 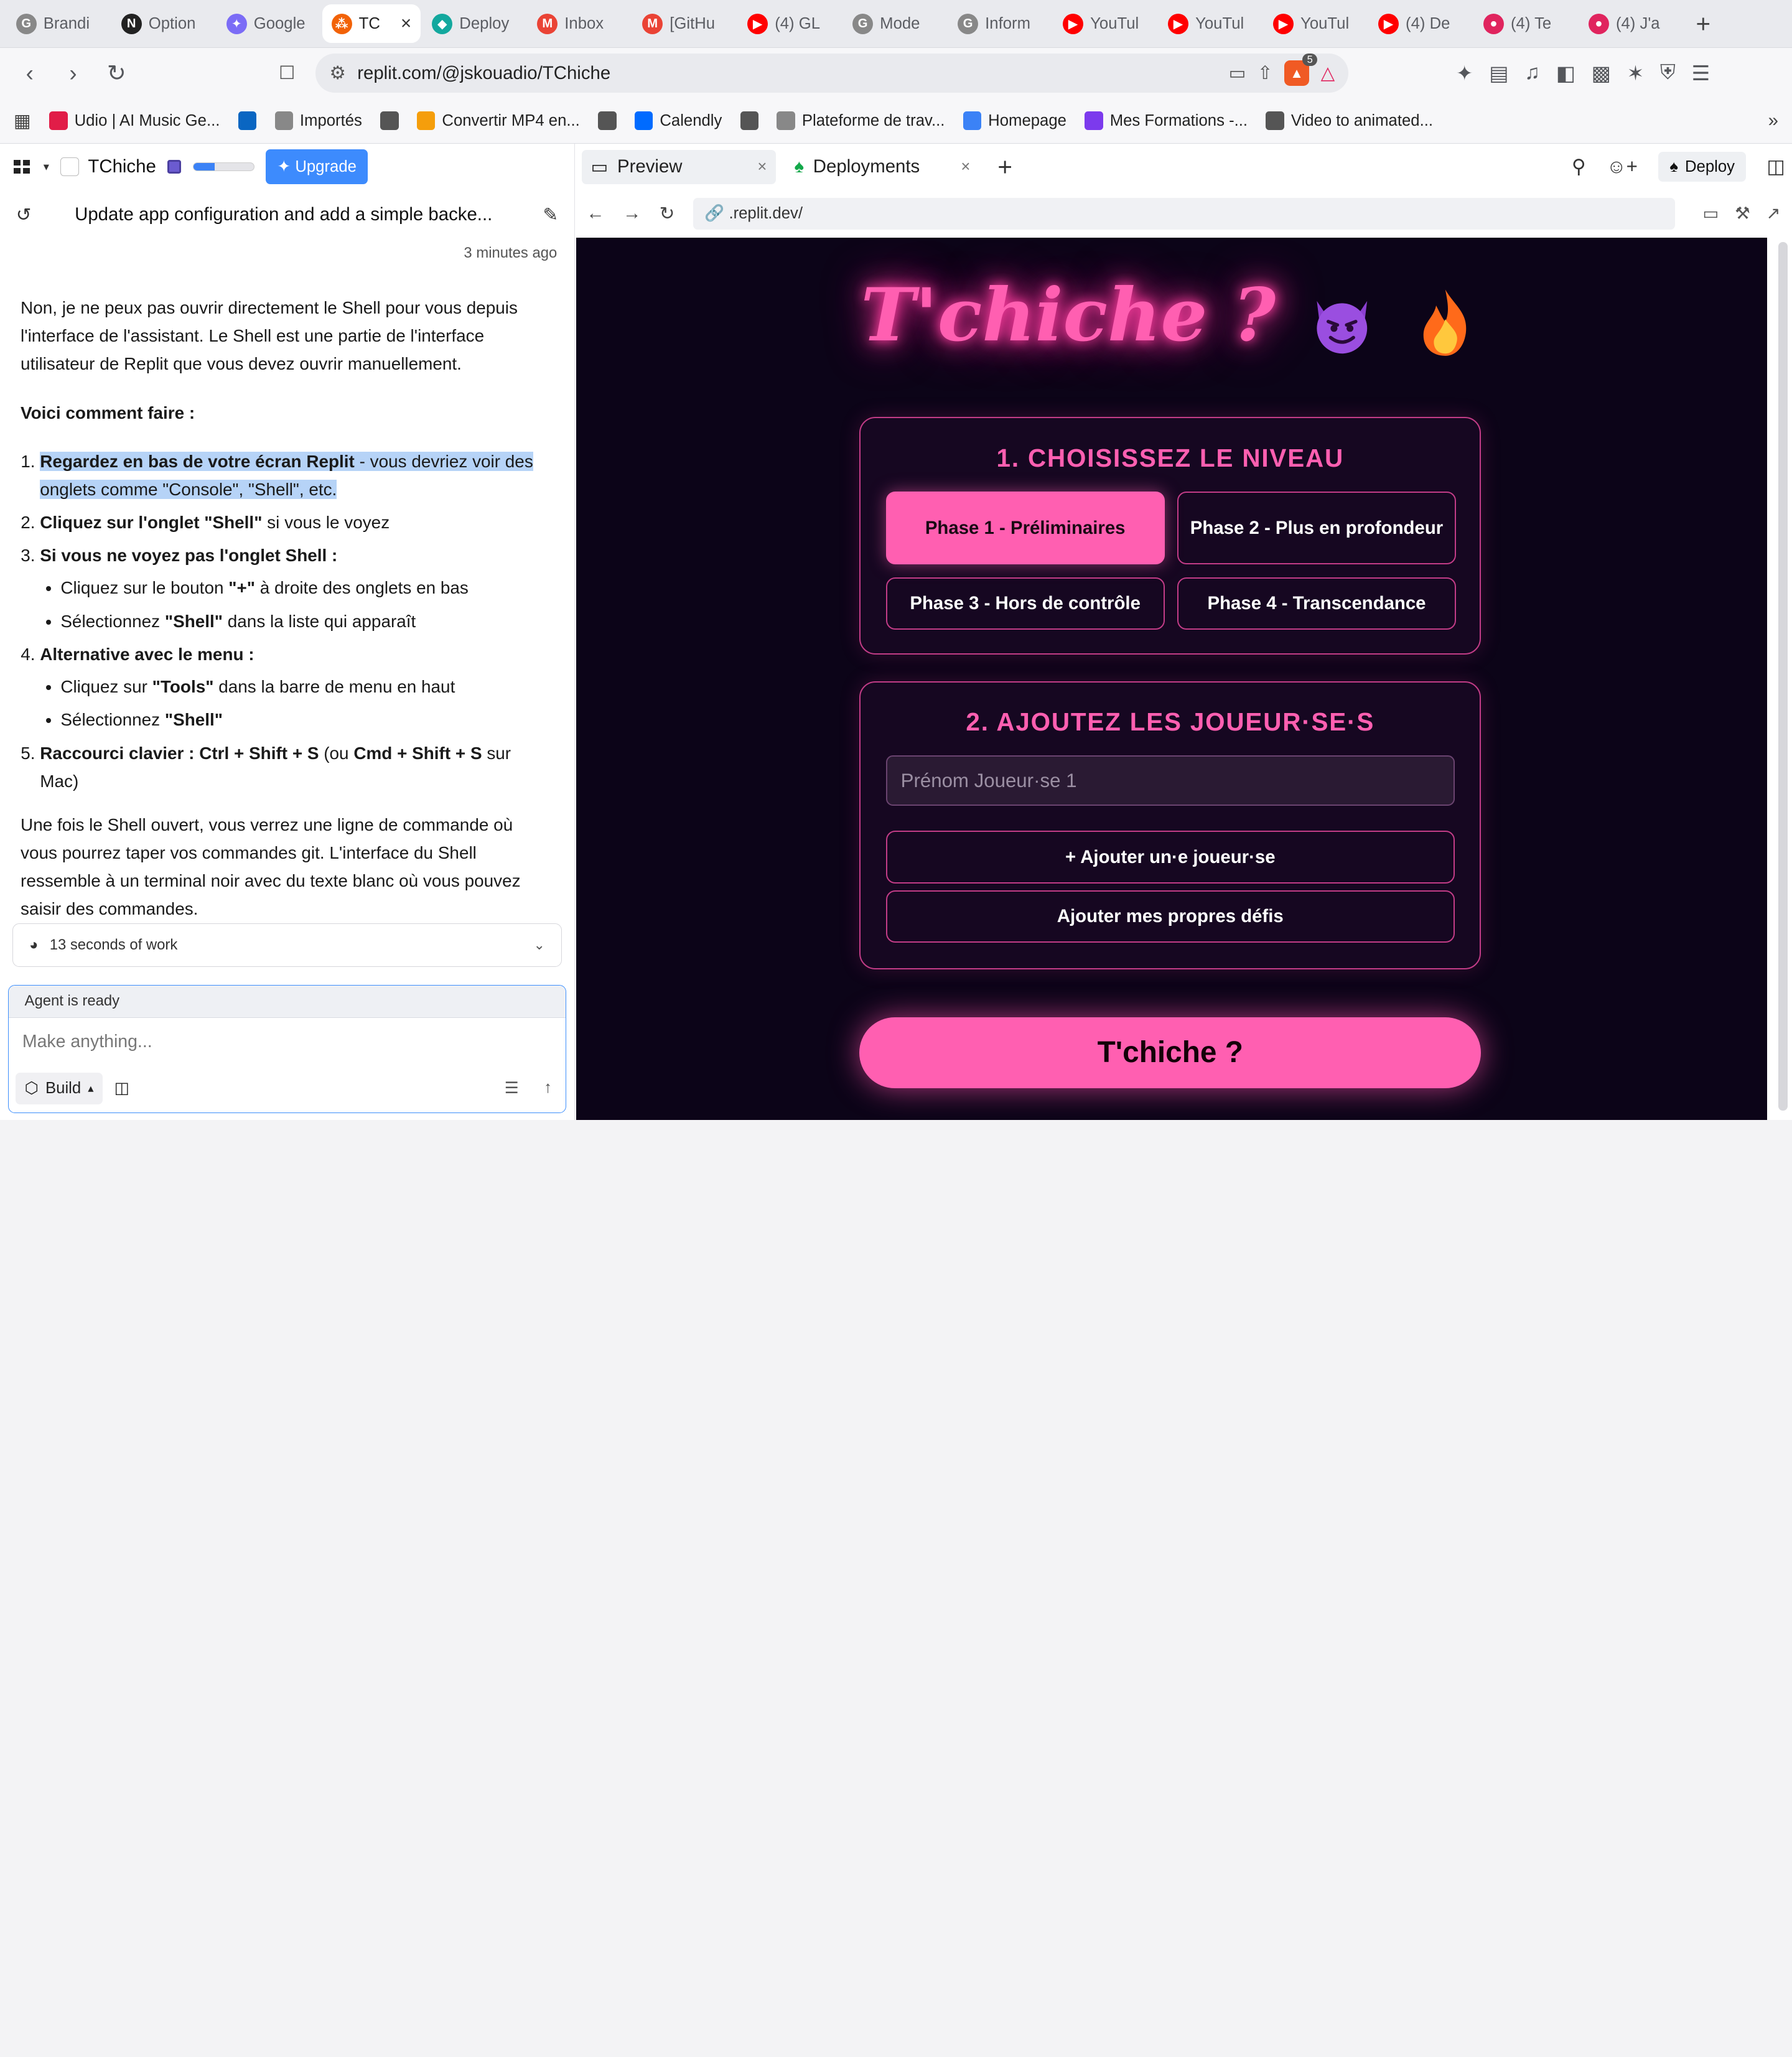 What do you see at coordinates (1185, 213) in the screenshot?
I see `preview-url-bar: 🔗 .replit.dev/` at bounding box center [1185, 213].